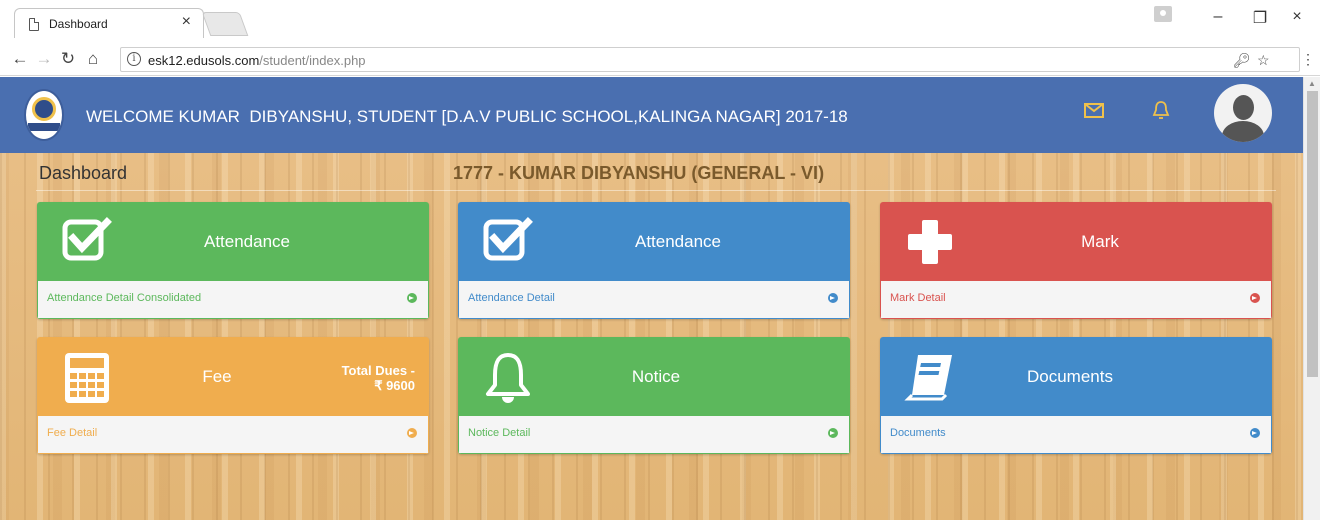 The width and height of the screenshot is (1320, 520). Describe the element at coordinates (34, 24) in the screenshot. I see `page-icon` at that location.